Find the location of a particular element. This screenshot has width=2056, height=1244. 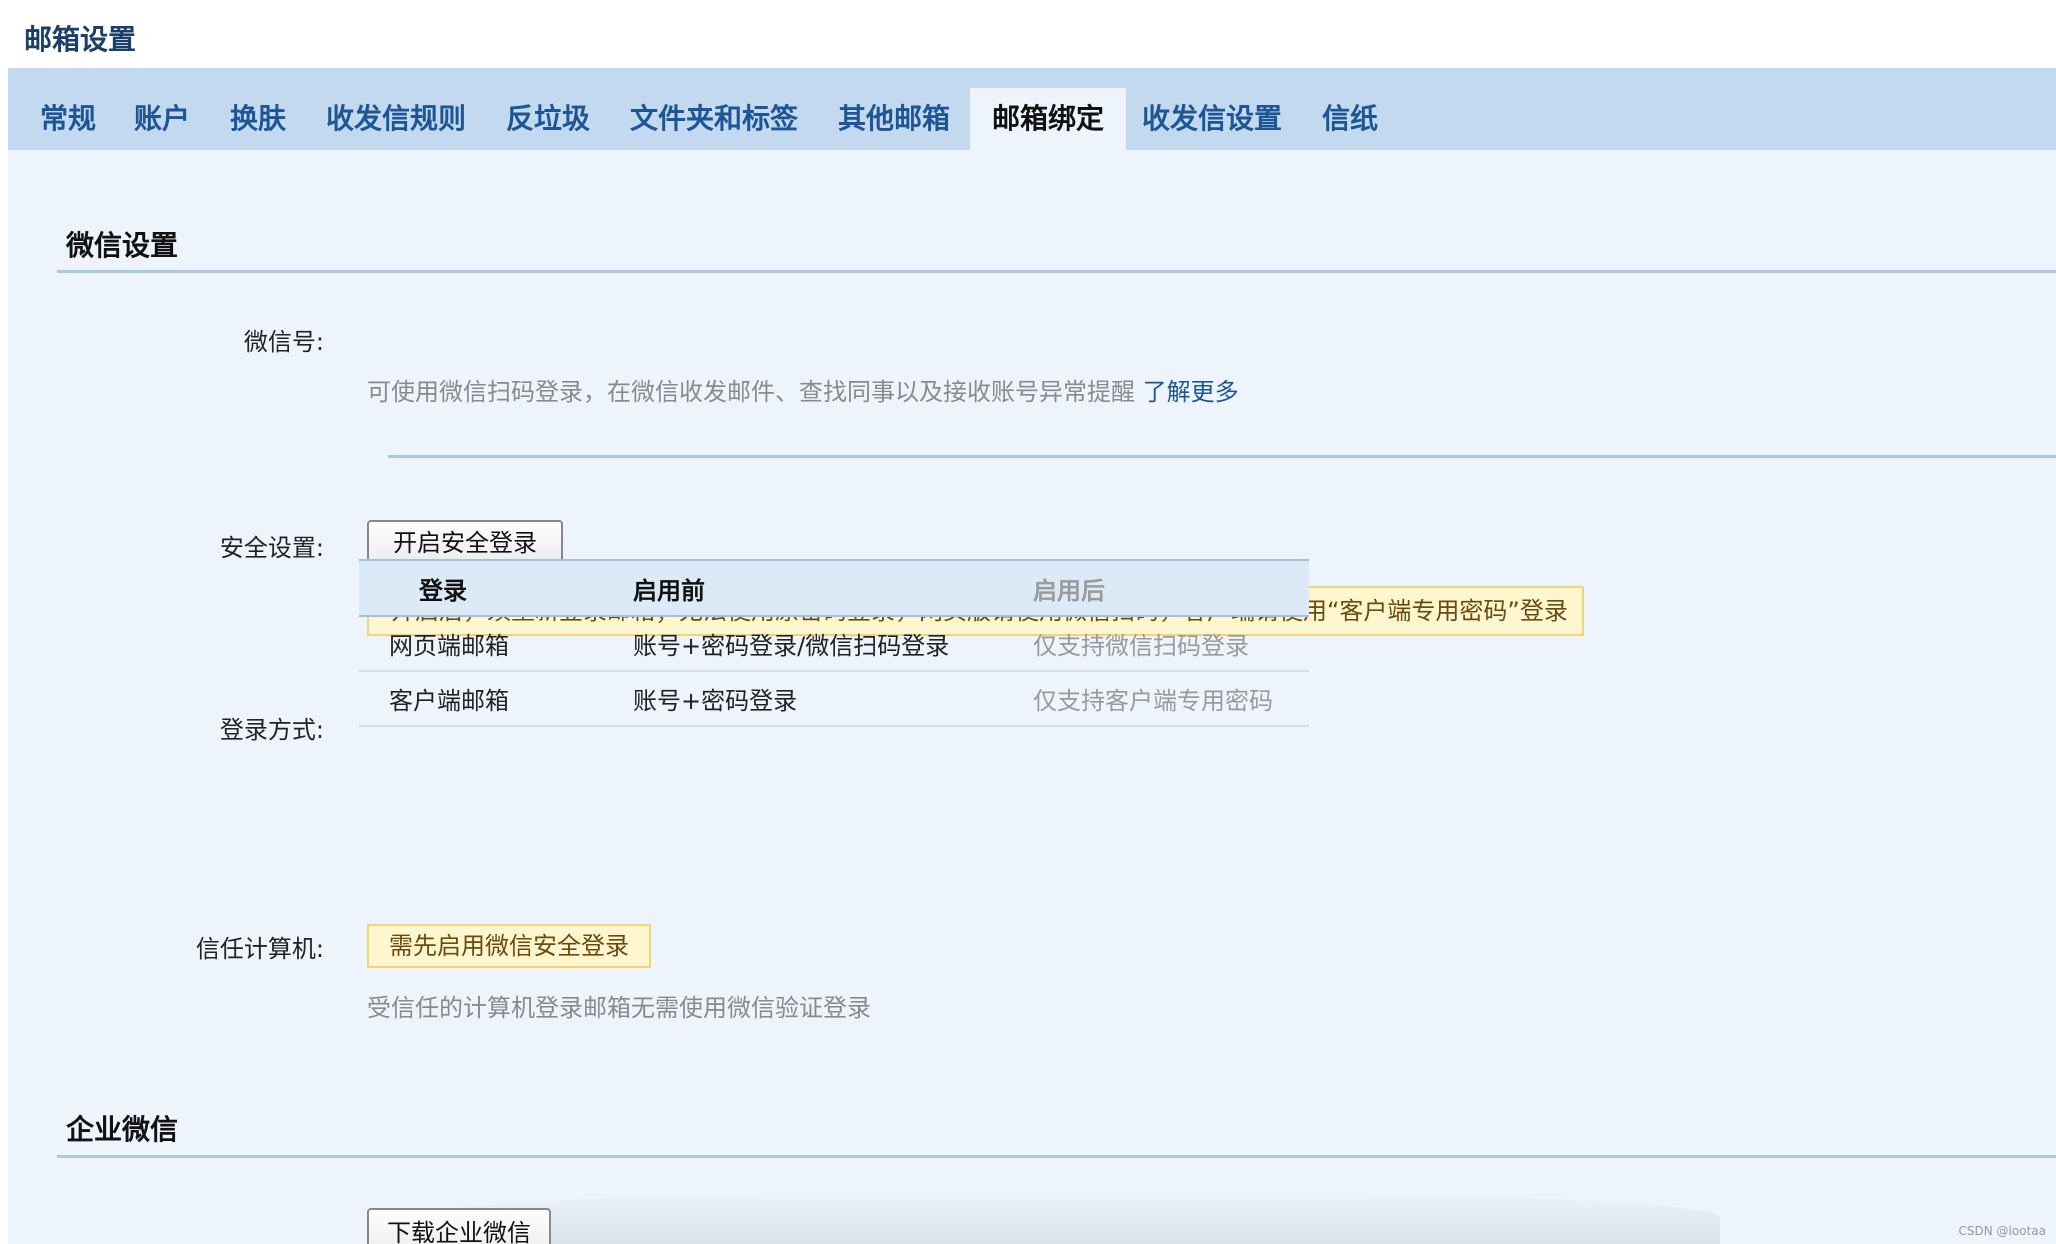

tab-mail-rules: 收发信规则 is located at coordinates (396, 119).